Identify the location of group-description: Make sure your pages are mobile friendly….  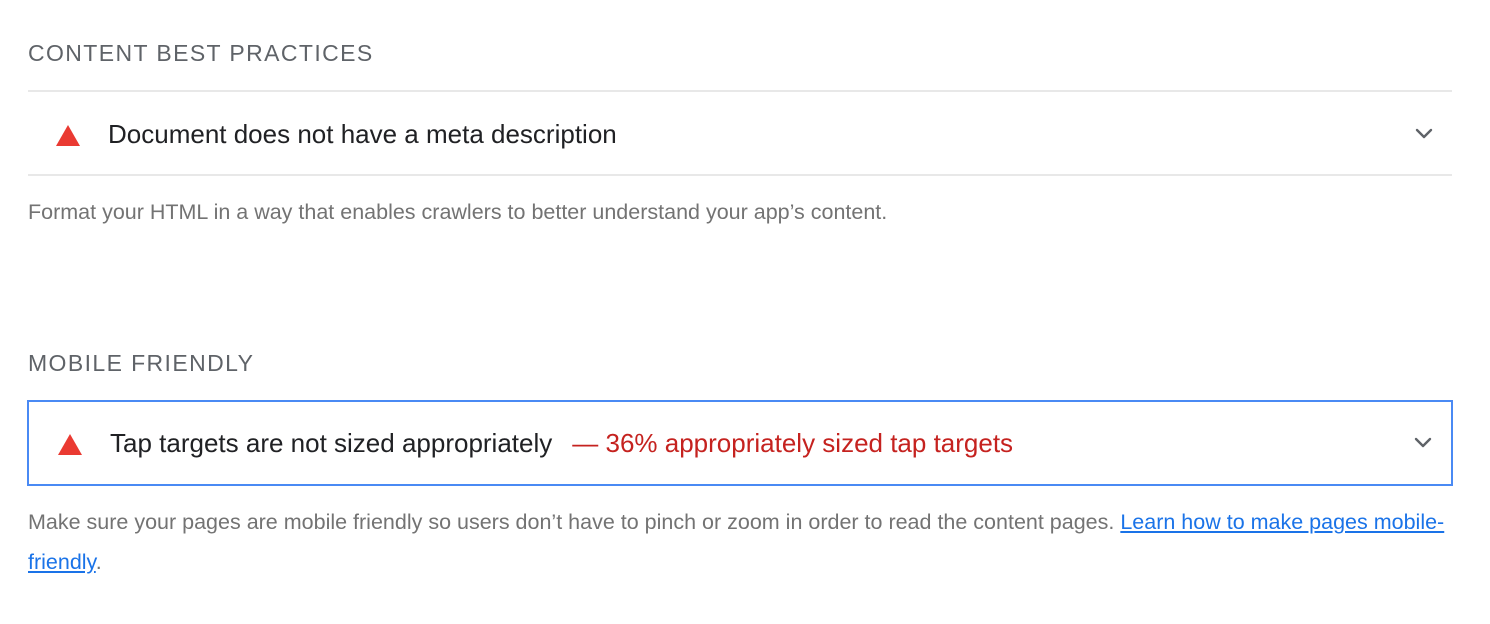
(736, 542).